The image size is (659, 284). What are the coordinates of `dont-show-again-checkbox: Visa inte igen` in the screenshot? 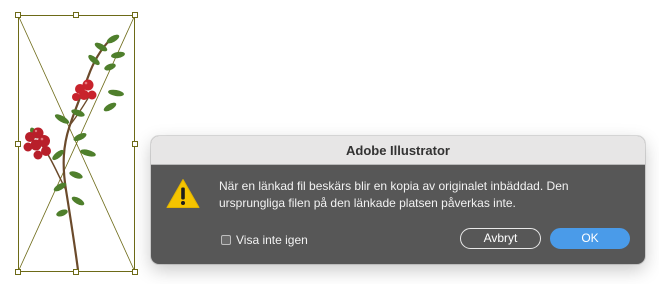 It's located at (264, 240).